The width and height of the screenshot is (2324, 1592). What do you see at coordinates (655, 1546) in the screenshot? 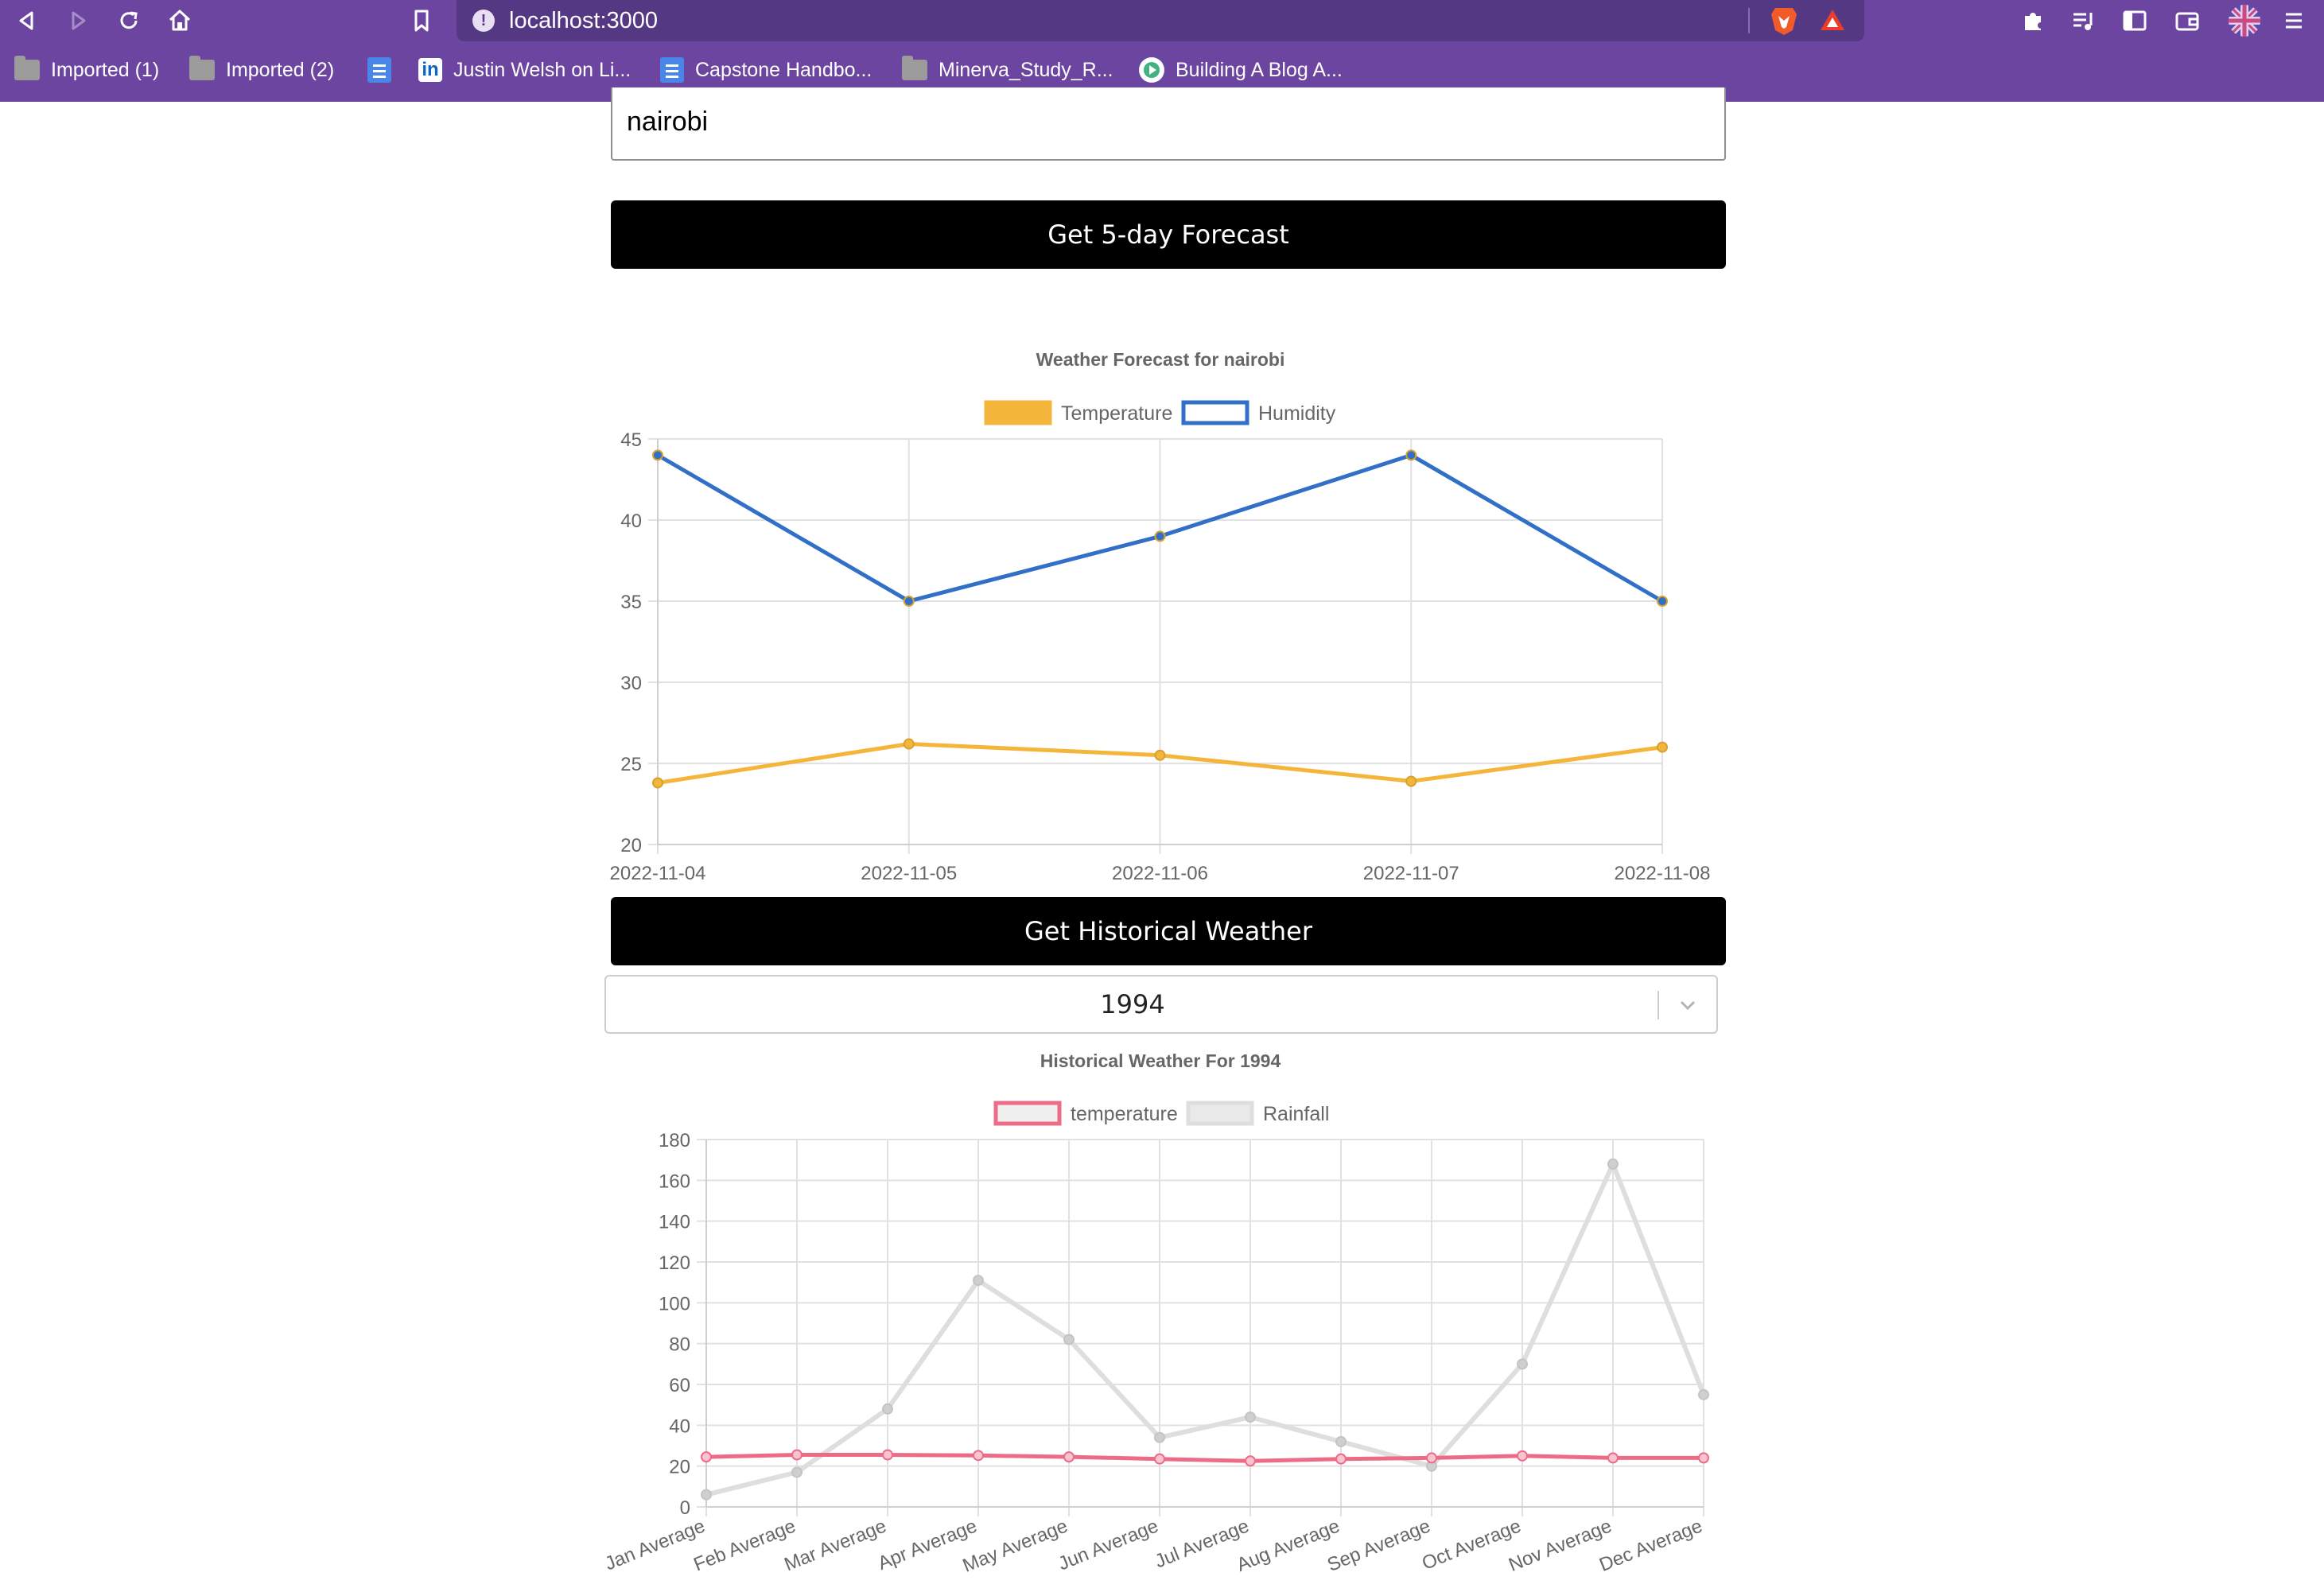
I see `x-tick-label: Jan Average` at bounding box center [655, 1546].